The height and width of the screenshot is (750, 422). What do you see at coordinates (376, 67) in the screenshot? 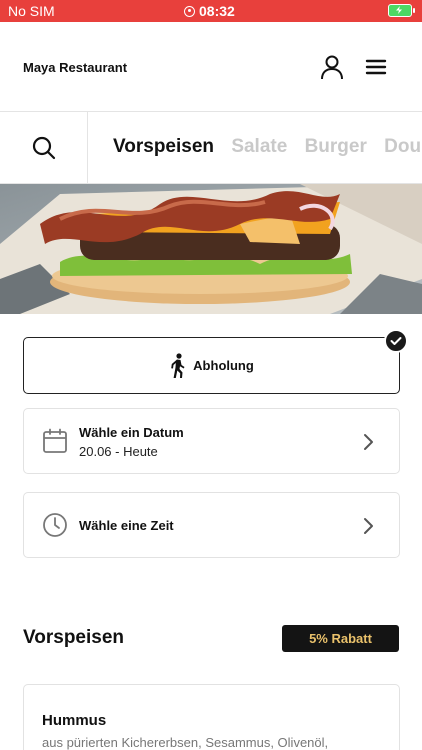
I see `menu-icon` at bounding box center [376, 67].